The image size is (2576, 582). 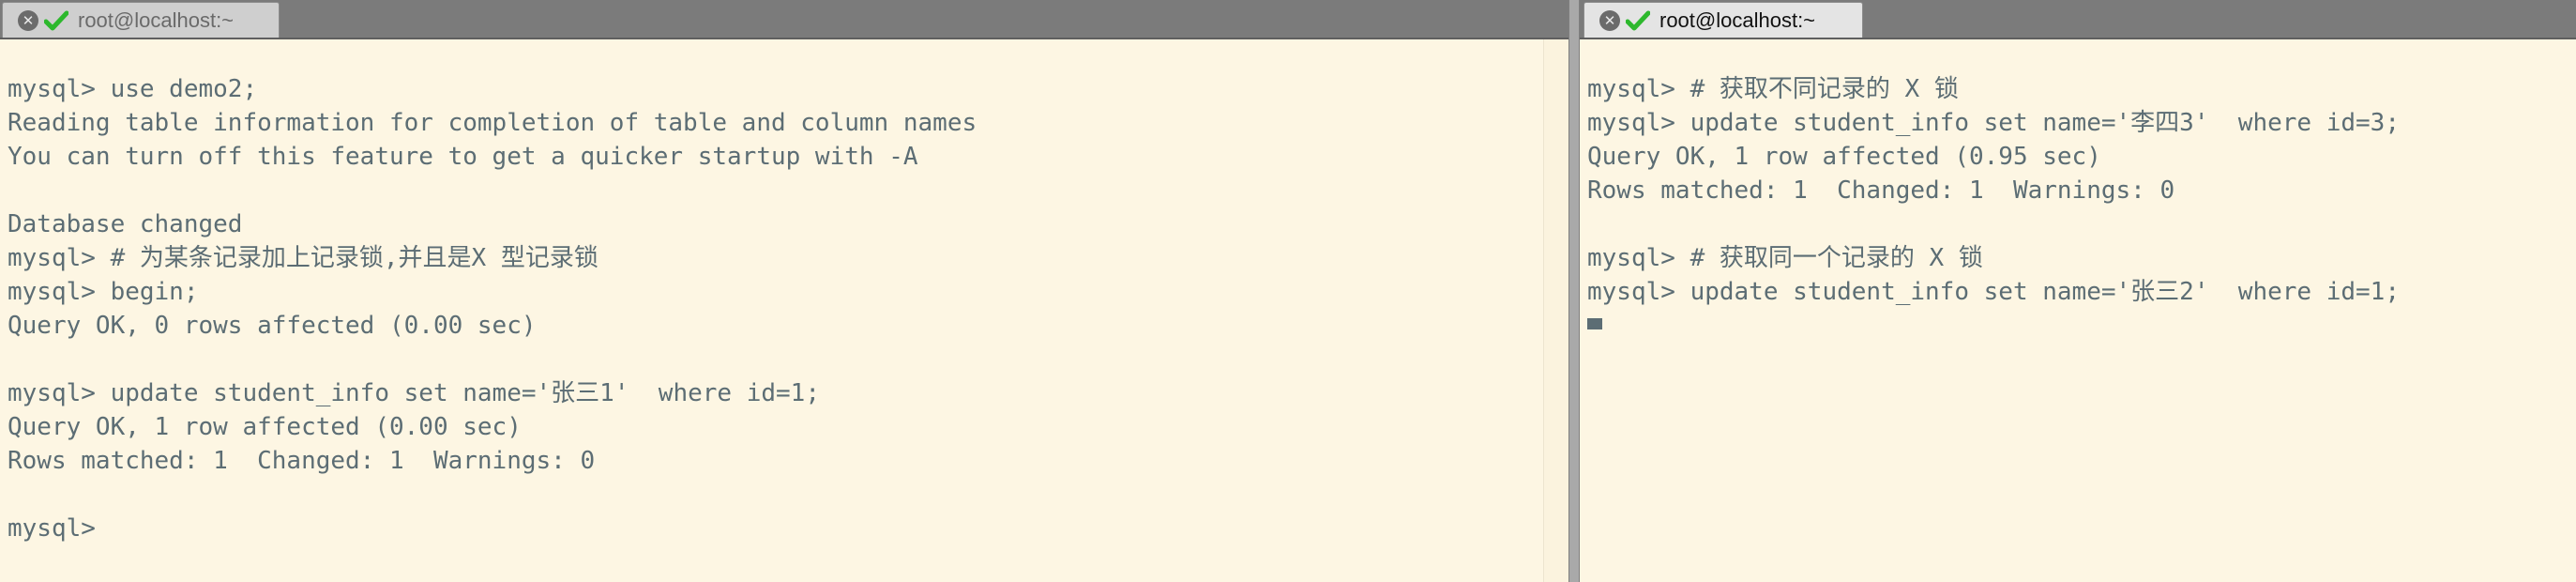 I want to click on tab-title-left: root@localhost:~, so click(x=156, y=20).